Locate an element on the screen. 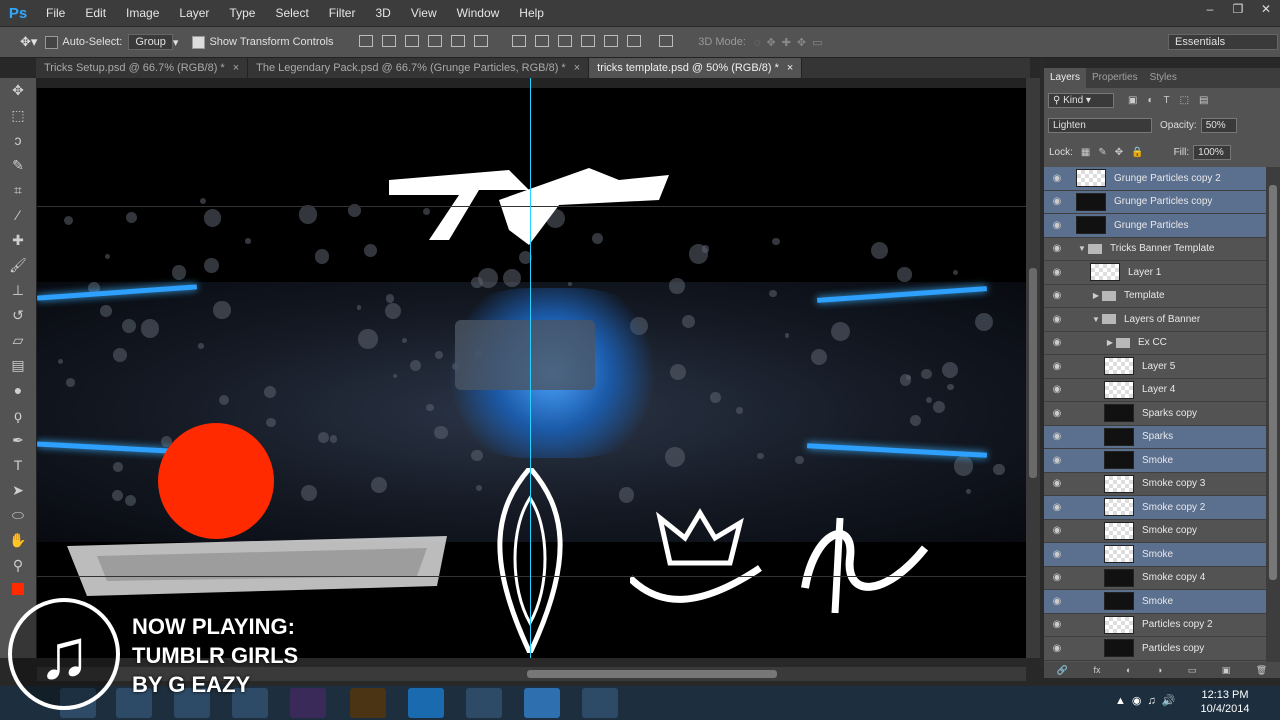 This screenshot has width=1280, height=720. layer-row: ◉ Grunge Particles copy 2 is located at coordinates (1155, 179).